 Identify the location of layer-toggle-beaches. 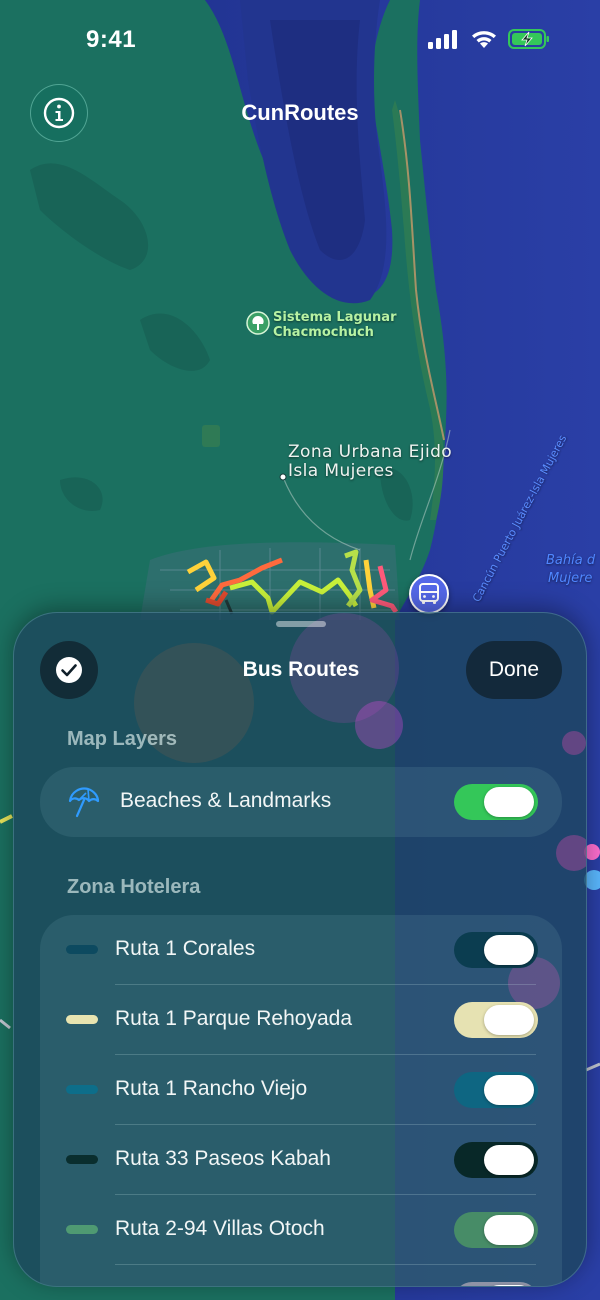
(496, 802).